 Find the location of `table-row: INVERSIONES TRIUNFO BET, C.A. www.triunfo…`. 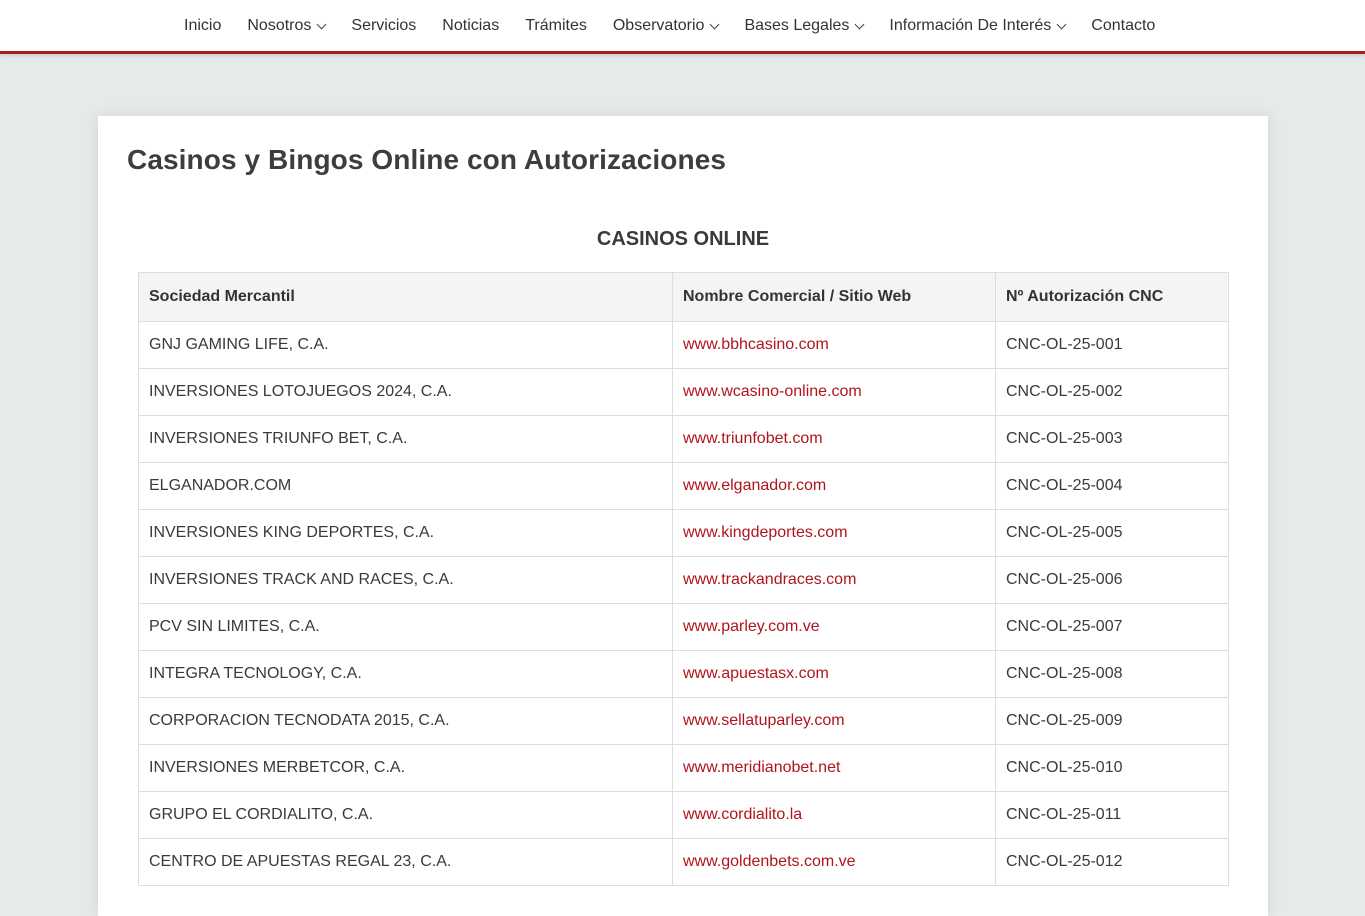

table-row: INVERSIONES TRIUNFO BET, C.A. www.triunfo… is located at coordinates (683, 439).